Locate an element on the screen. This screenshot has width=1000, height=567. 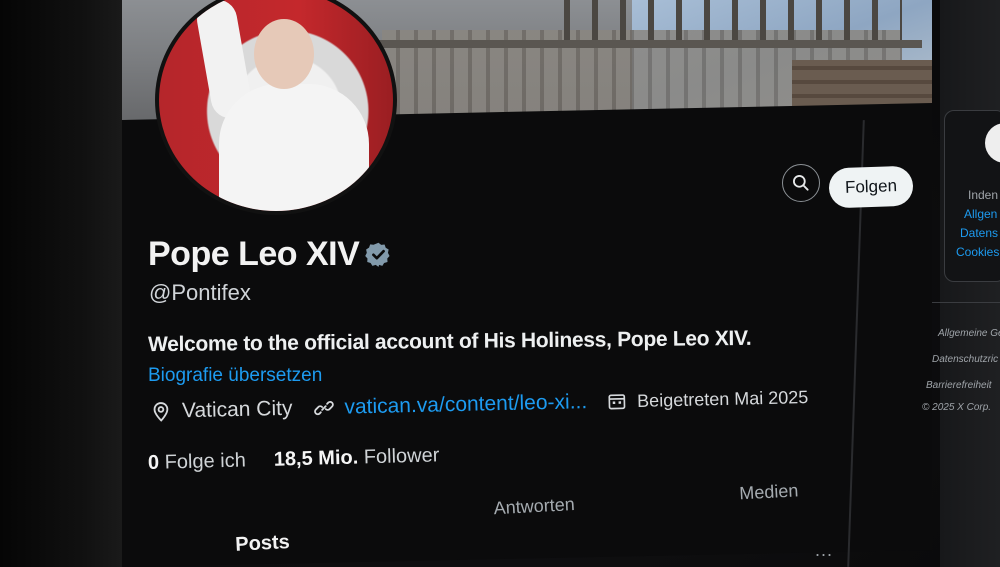
joined-text: Beigetreten Mai 2025 is located at coordinates (722, 398).